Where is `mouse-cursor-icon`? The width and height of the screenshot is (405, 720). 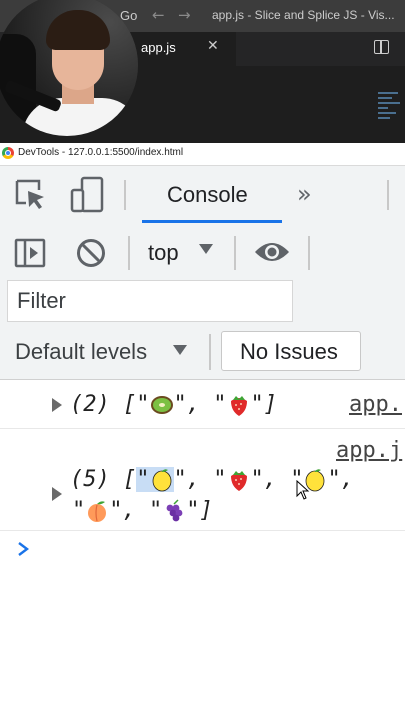
mouse-cursor-icon is located at coordinates (303, 490).